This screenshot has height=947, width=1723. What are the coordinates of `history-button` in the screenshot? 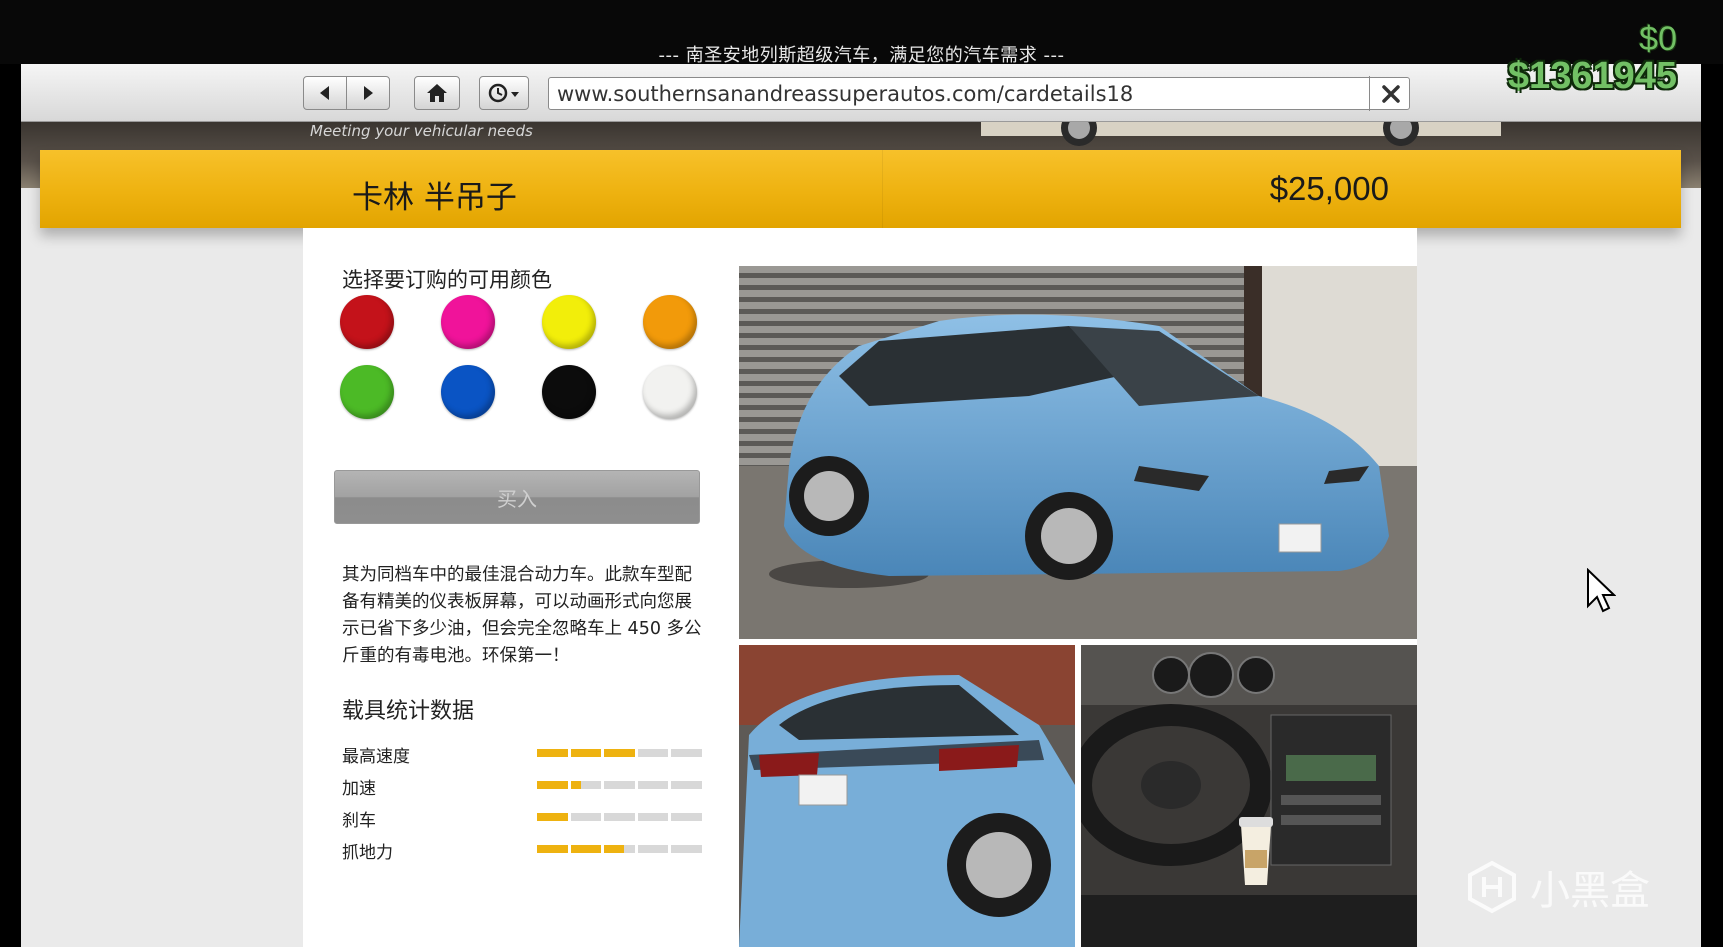 It's located at (504, 93).